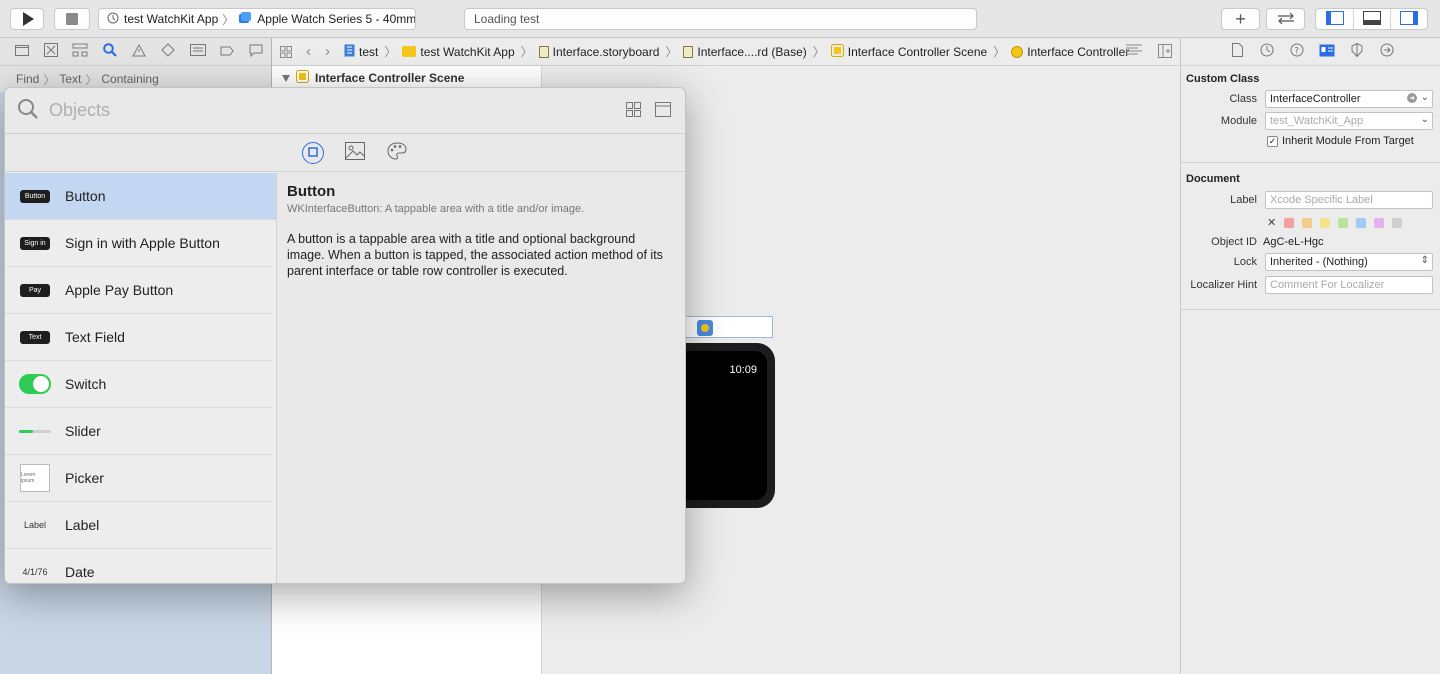  Describe the element at coordinates (1165, 52) in the screenshot. I see `add-editor-icon` at that location.